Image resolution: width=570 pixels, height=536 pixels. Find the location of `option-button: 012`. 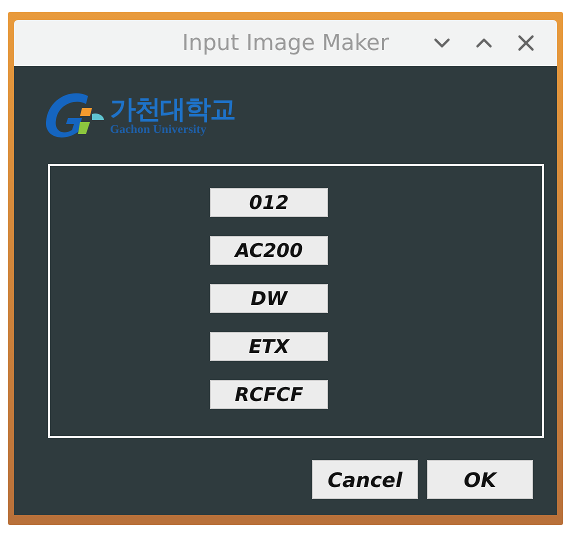

option-button: 012 is located at coordinates (269, 202).